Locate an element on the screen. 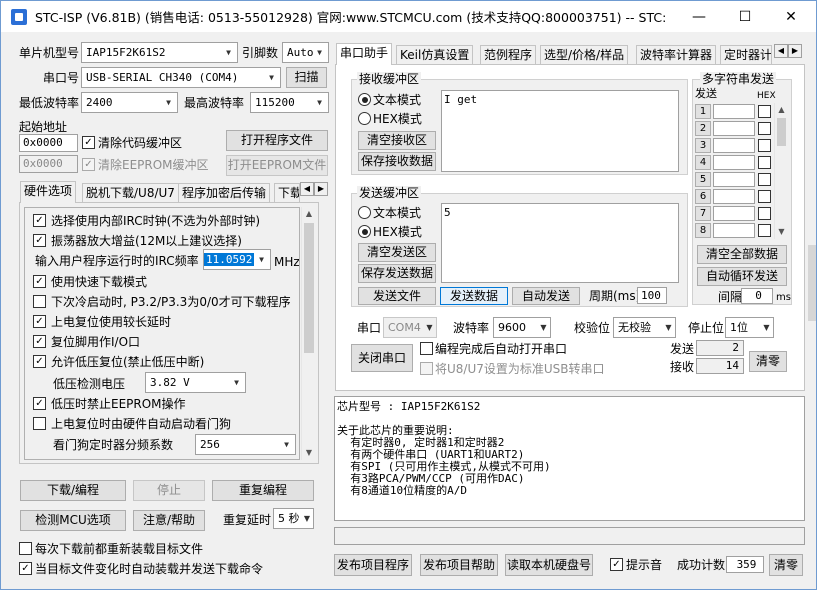 This screenshot has height=590, width=817. baud-rate-select: 9600 ▼ is located at coordinates (522, 327).